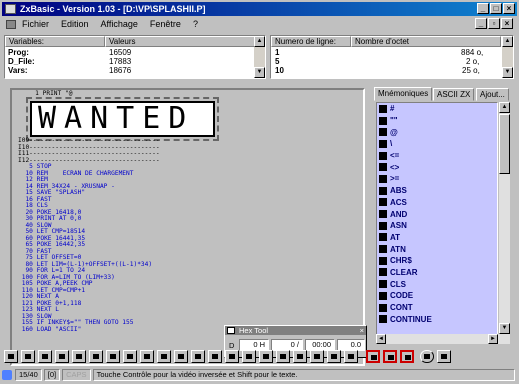 The image size is (519, 384). I want to click on scroll-thumb, so click(504, 144).